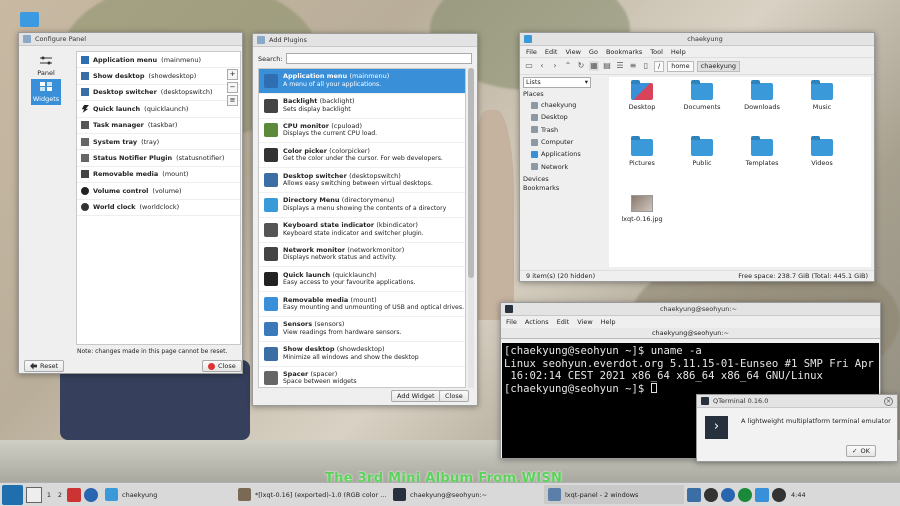 The width and height of the screenshot is (900, 506). I want to click on widget-row: Volume control (volume), so click(158, 191).